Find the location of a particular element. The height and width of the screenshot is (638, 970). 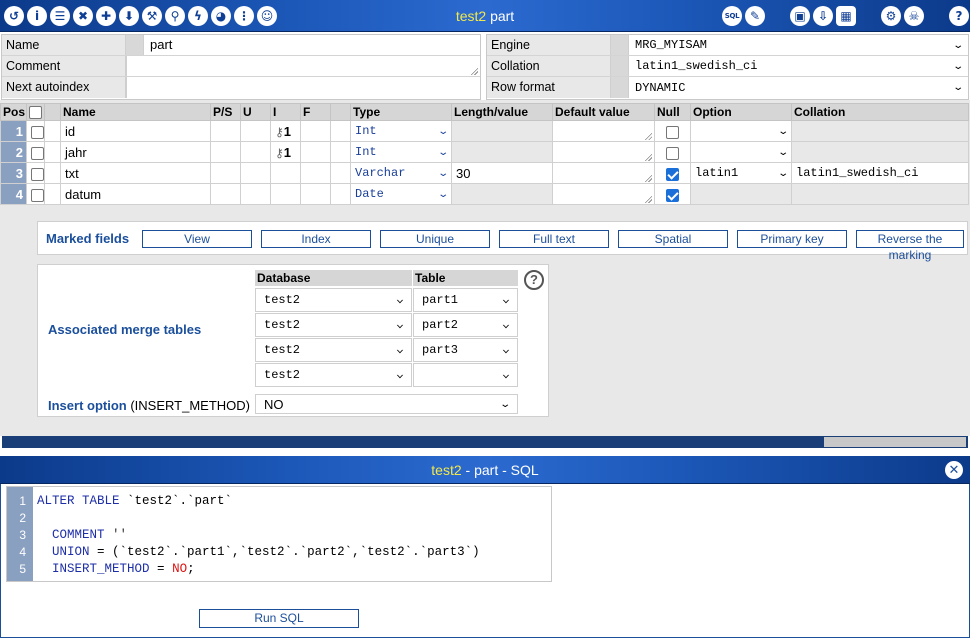

column-name-input: id is located at coordinates (135, 131).